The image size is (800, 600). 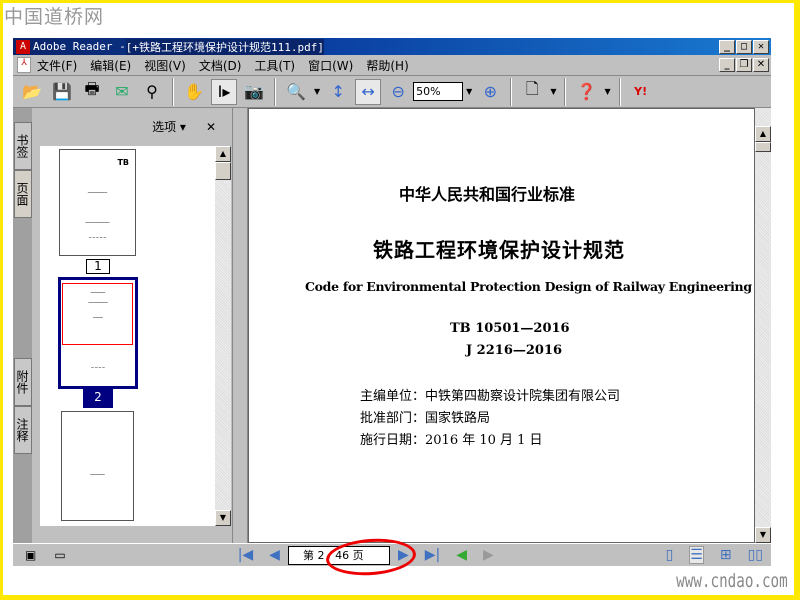 What do you see at coordinates (32, 92) in the screenshot?
I see `open-icon: 📂` at bounding box center [32, 92].